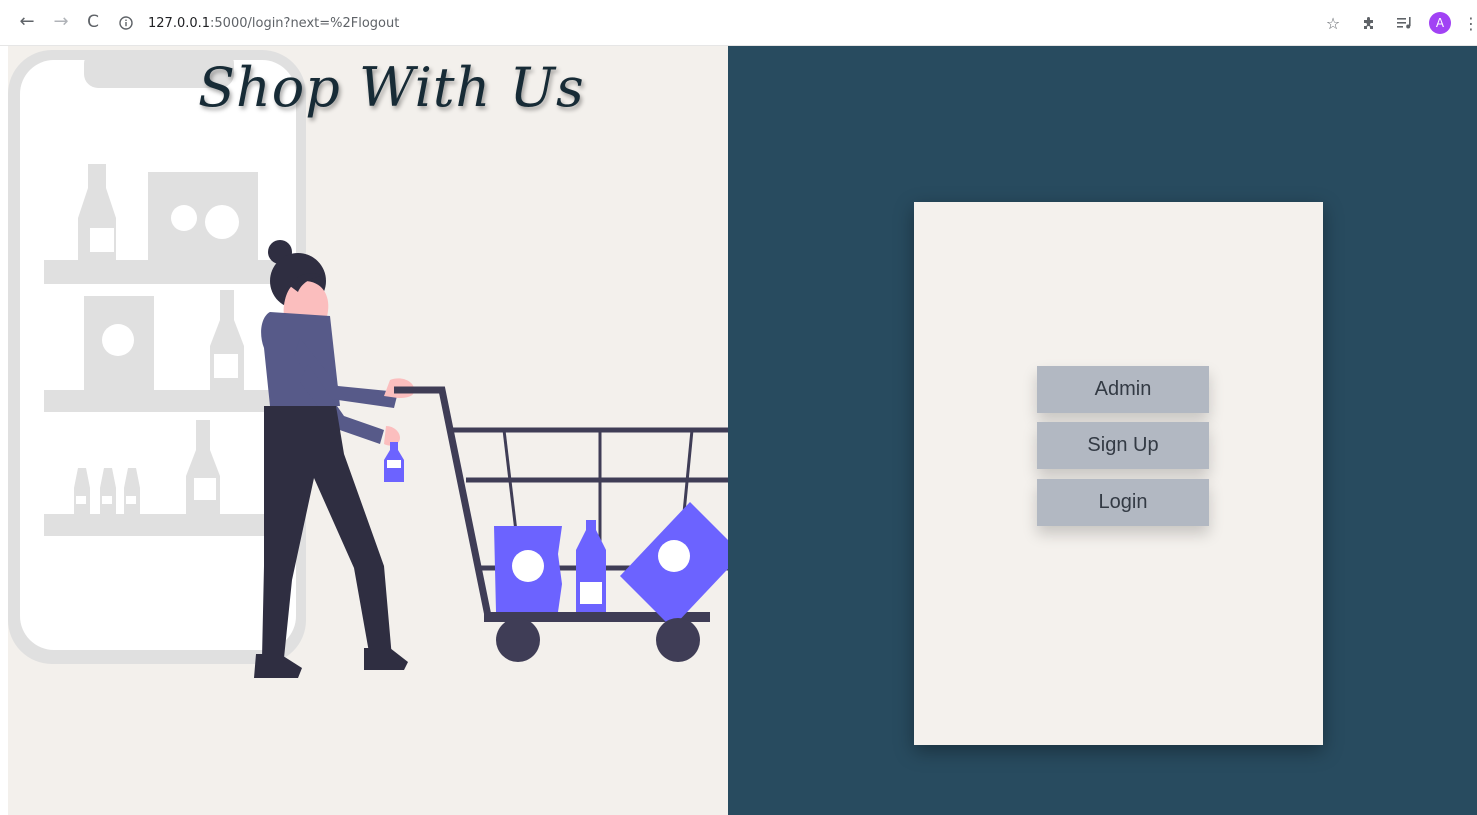 The width and height of the screenshot is (1477, 815). What do you see at coordinates (391, 87) in the screenshot?
I see `page-title: Shop With Us` at bounding box center [391, 87].